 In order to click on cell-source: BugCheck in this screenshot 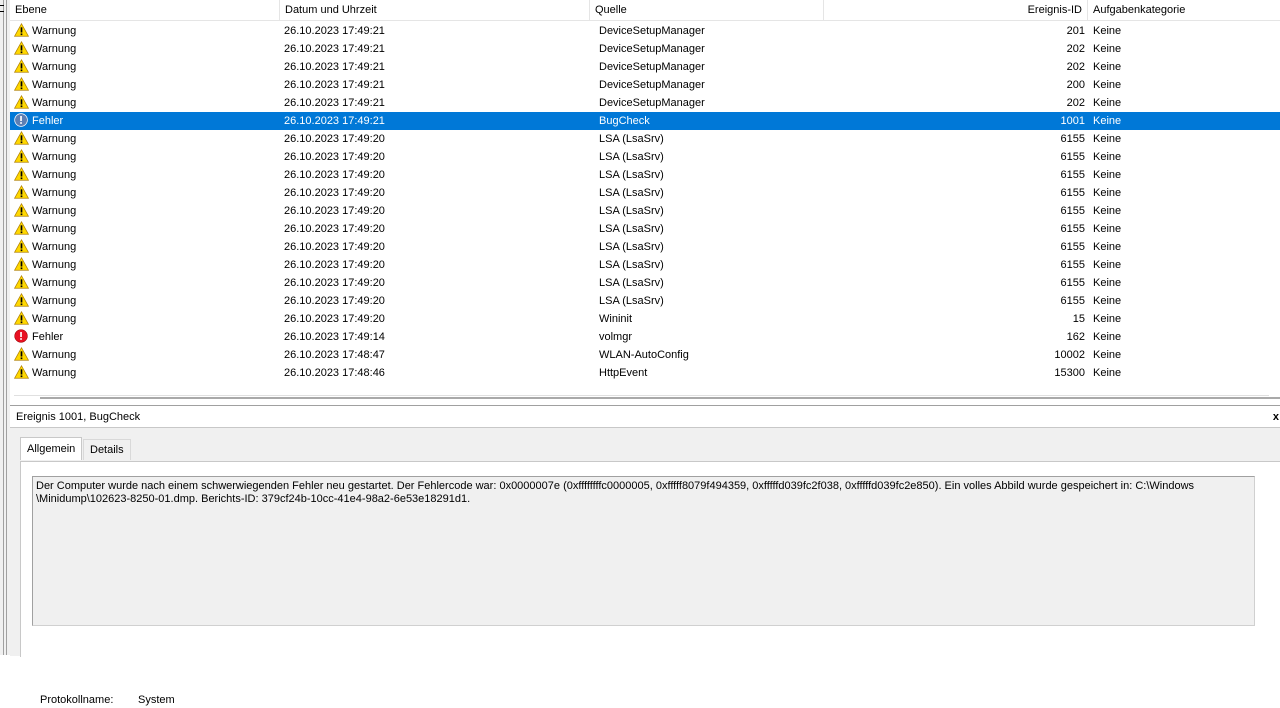, I will do `click(624, 121)`.